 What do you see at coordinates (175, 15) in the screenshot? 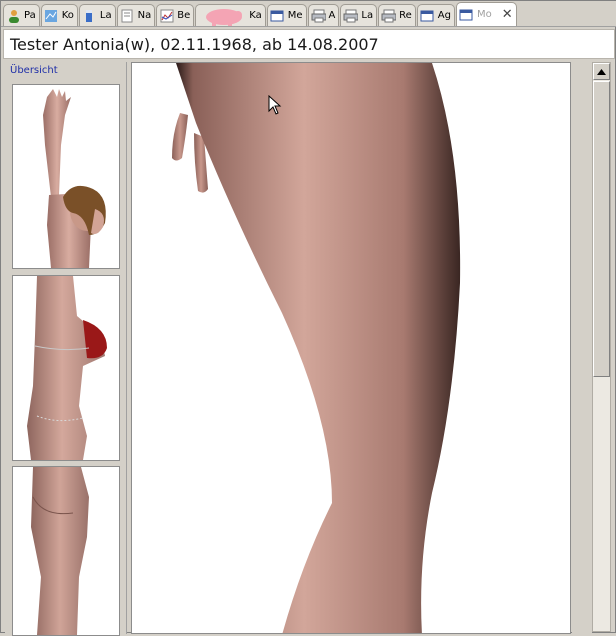
I see `tab-befunde: Be` at bounding box center [175, 15].